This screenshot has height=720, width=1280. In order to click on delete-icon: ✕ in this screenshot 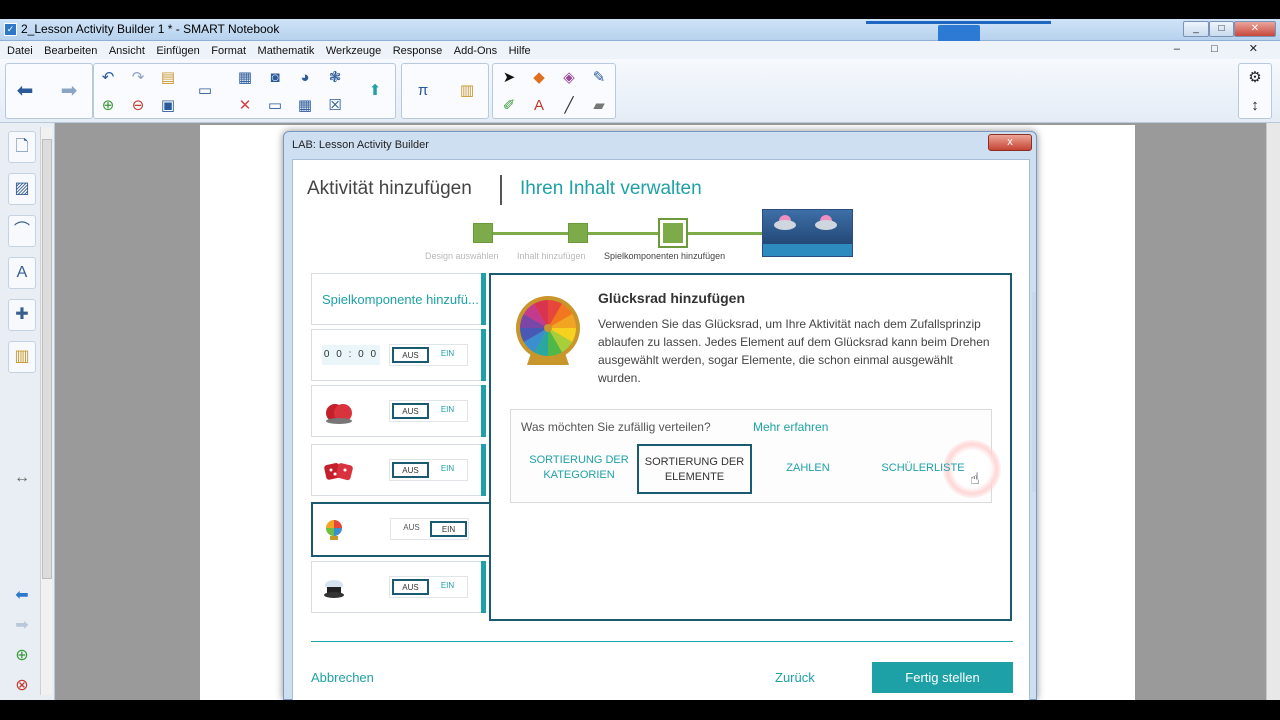, I will do `click(245, 106)`.